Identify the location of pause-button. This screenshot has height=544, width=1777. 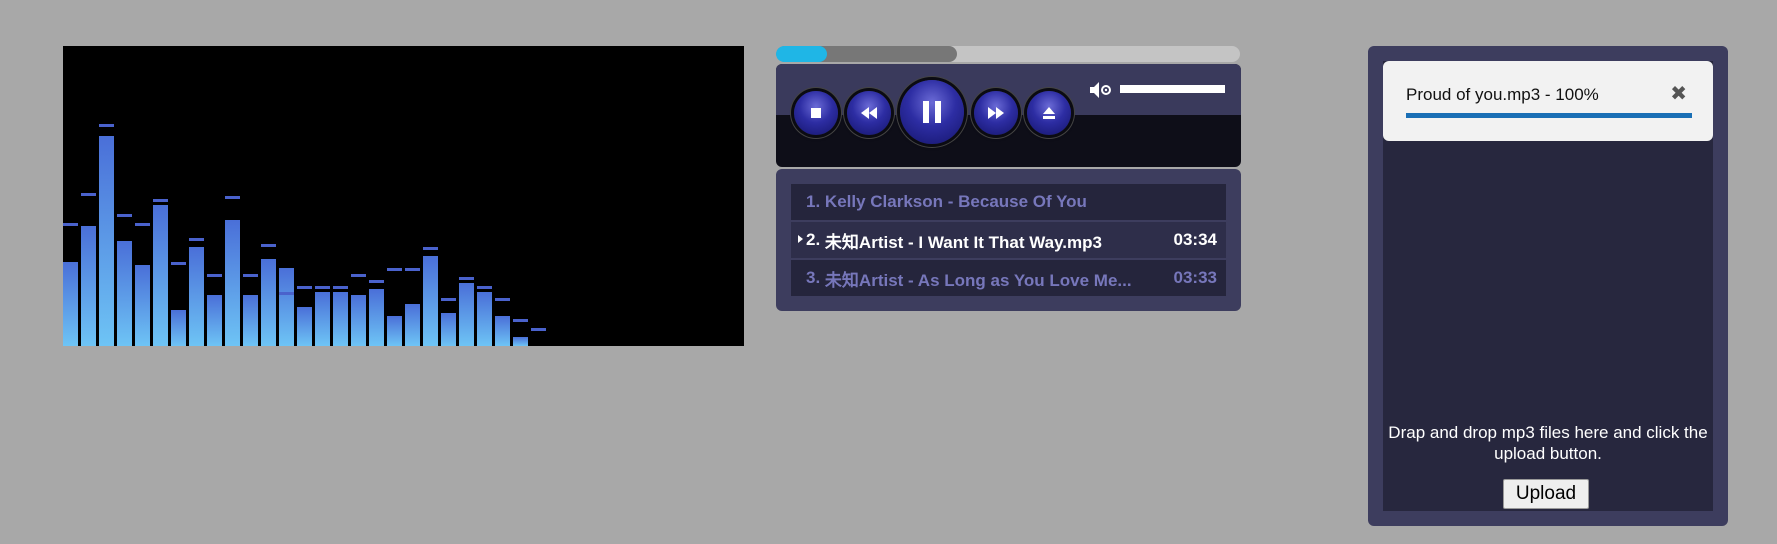
(932, 112).